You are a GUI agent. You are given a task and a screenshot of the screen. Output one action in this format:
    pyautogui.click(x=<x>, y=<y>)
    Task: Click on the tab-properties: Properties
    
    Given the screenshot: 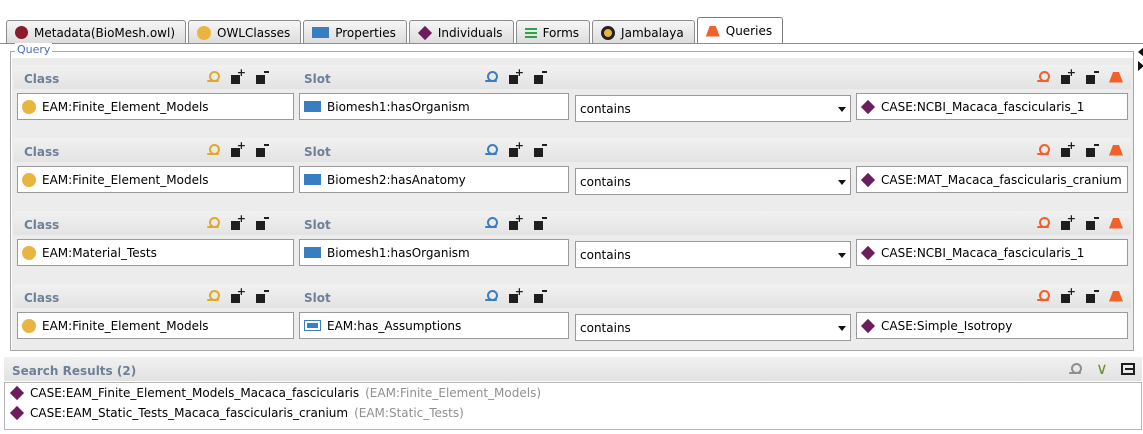 What is the action you would take?
    pyautogui.click(x=355, y=32)
    